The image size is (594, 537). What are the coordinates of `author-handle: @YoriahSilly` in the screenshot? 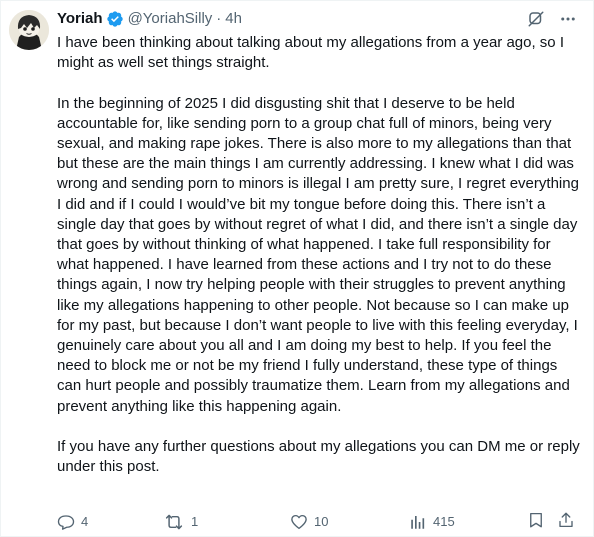 It's located at (170, 19).